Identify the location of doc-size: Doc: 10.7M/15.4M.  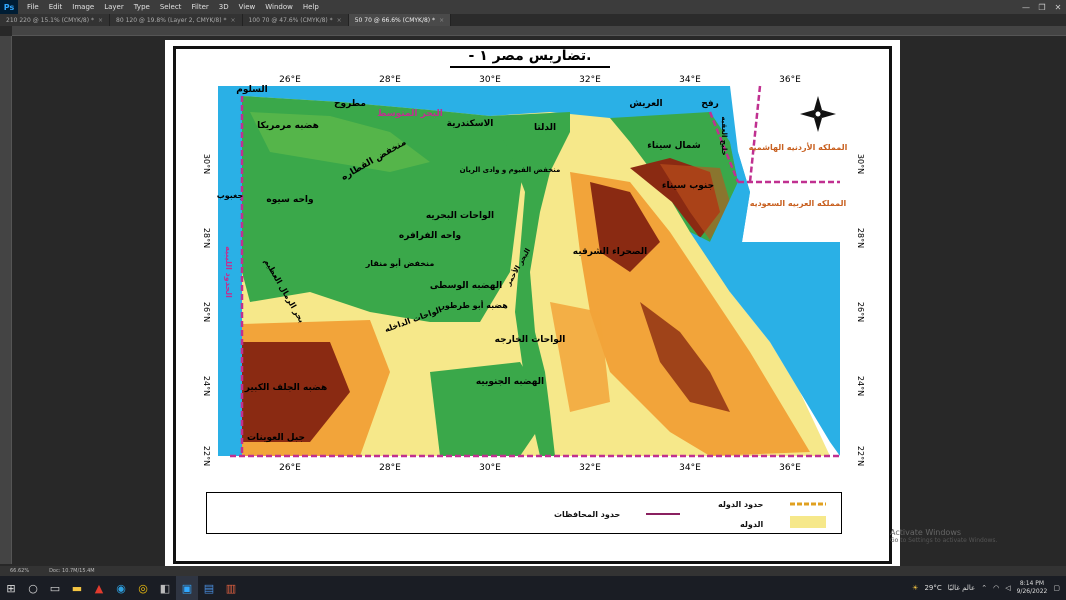
(72, 571).